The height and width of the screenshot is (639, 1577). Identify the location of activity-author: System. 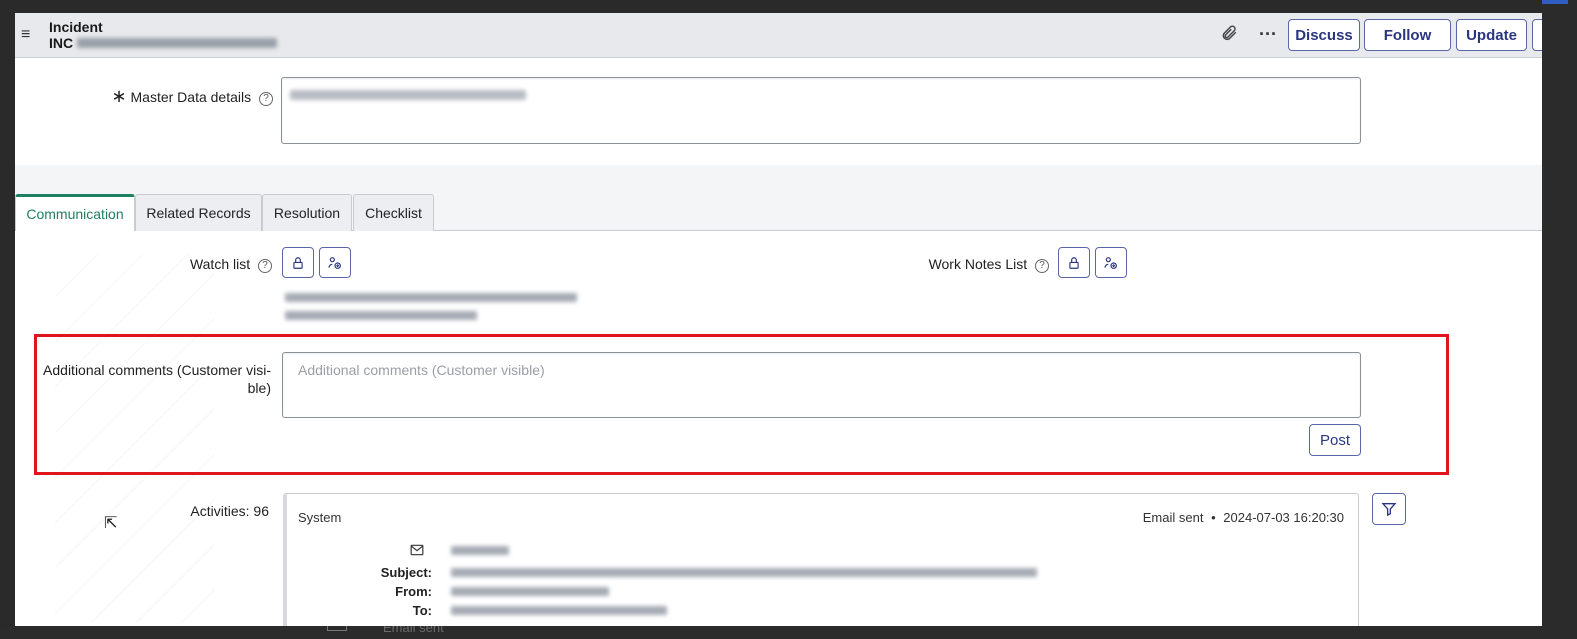
(320, 517).